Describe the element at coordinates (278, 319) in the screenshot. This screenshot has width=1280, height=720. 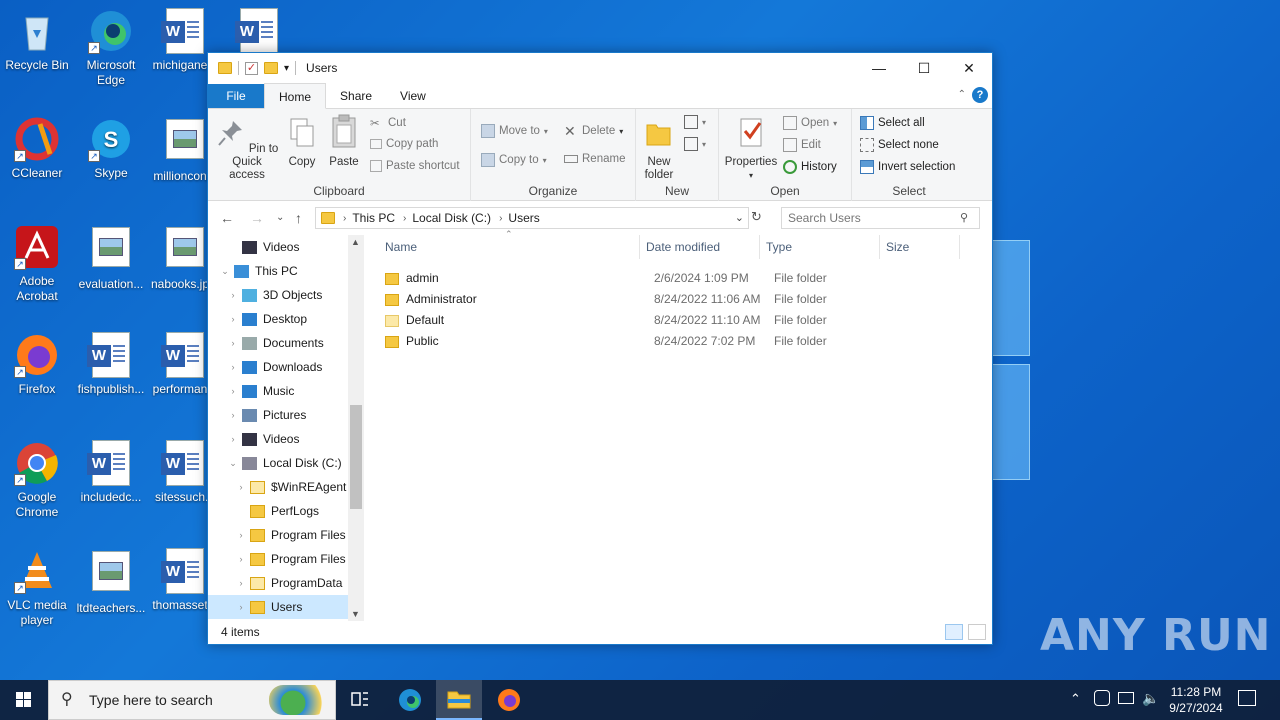
I see `nav-item: › Desktop` at that location.